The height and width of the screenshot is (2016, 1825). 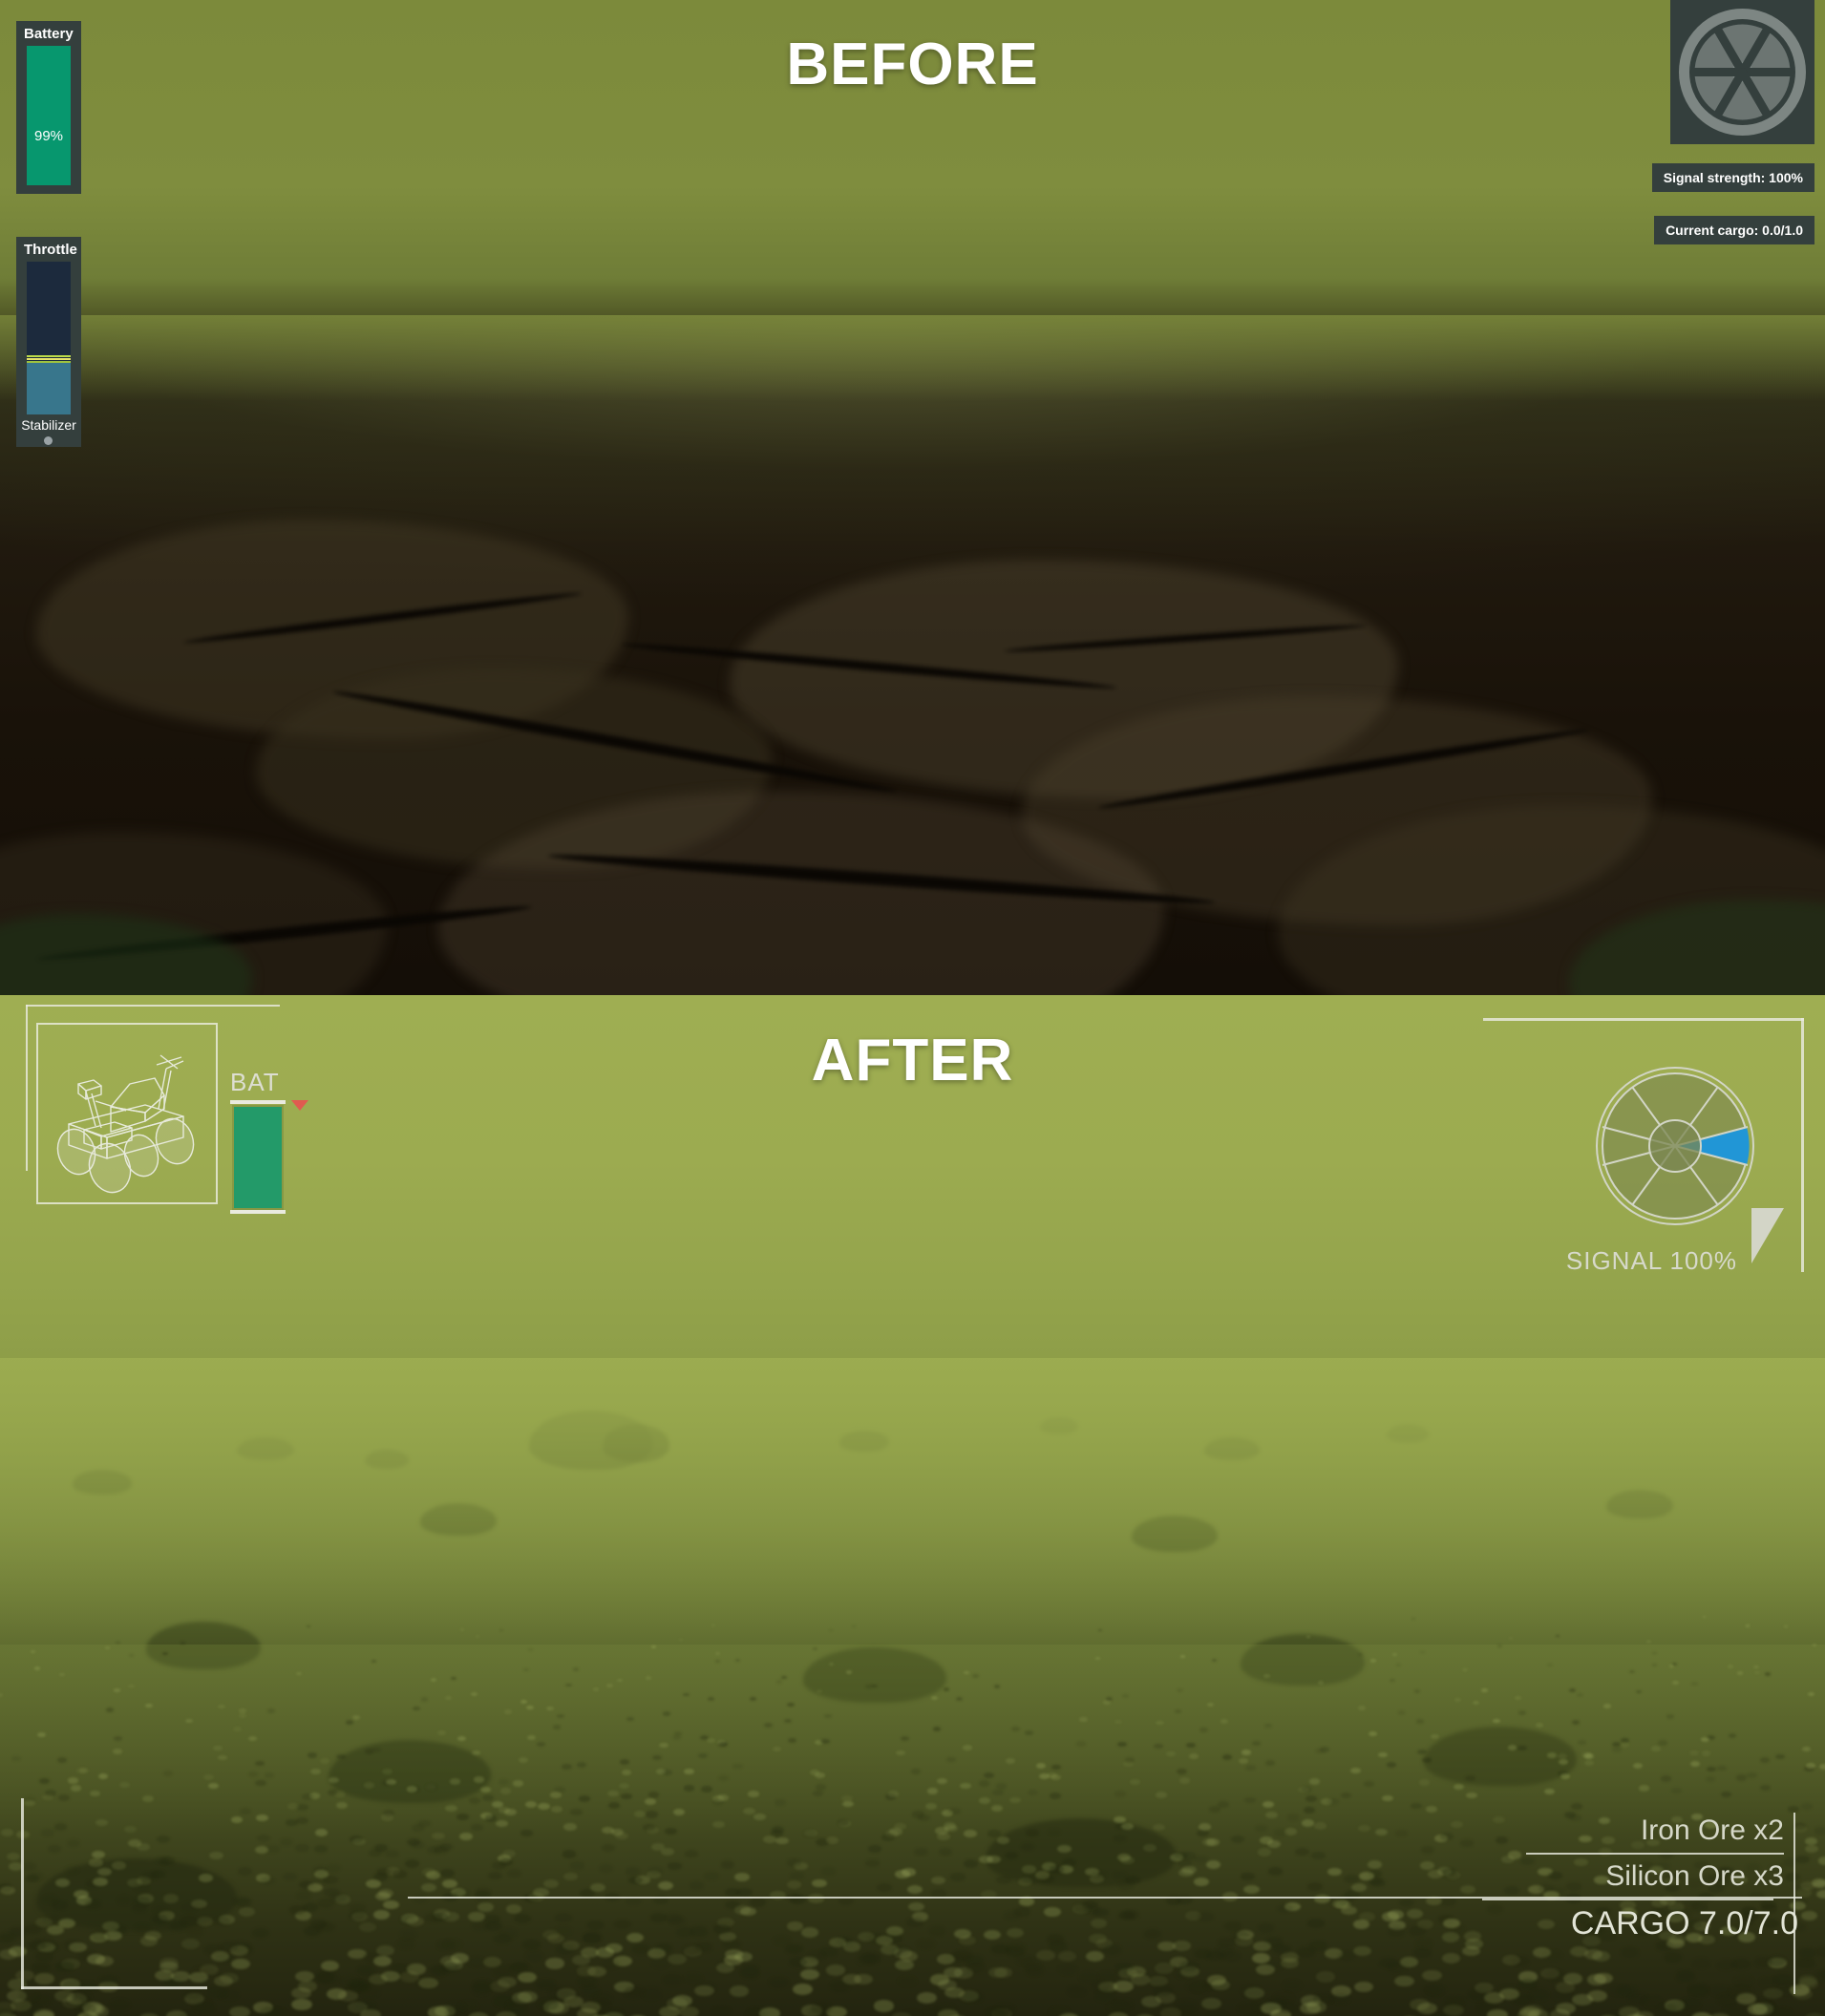 What do you see at coordinates (49, 338) in the screenshot?
I see `throttle-track` at bounding box center [49, 338].